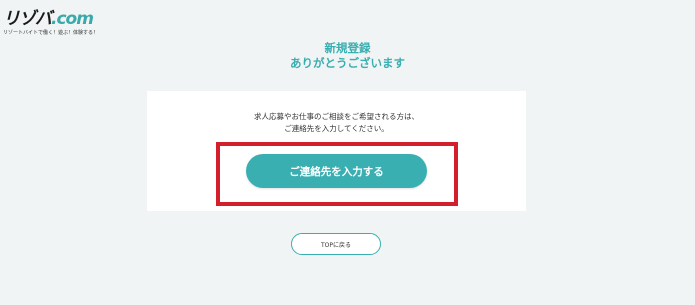  I want to click on heading-line-2: ありがとうございます, so click(347, 63).